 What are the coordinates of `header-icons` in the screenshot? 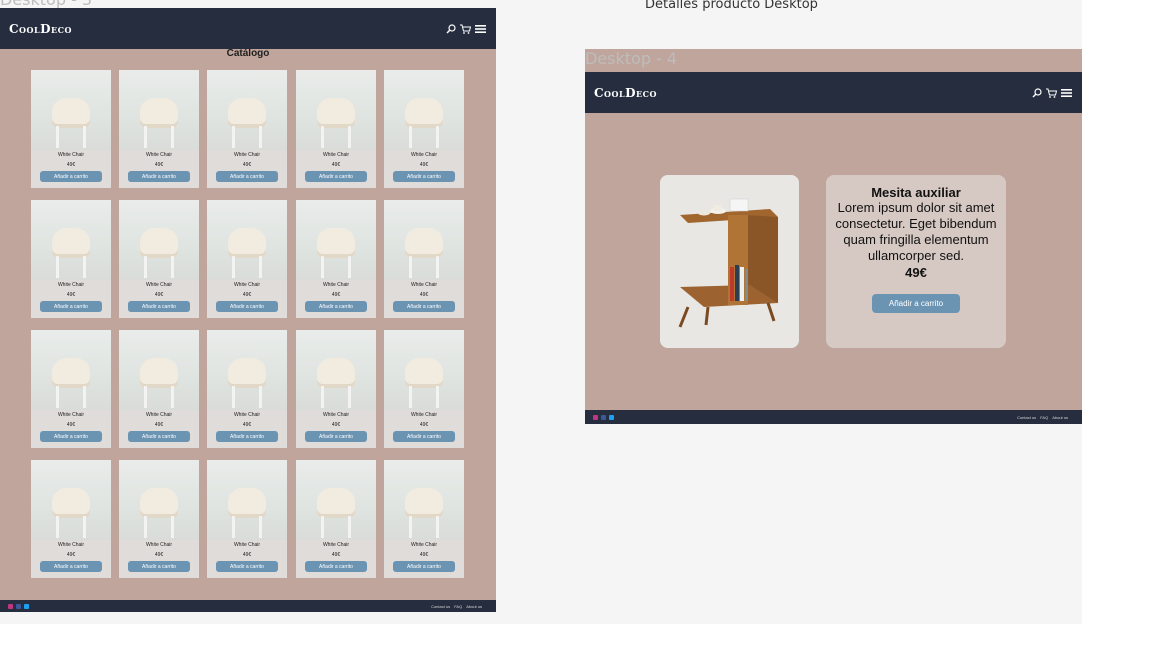 It's located at (466, 28).